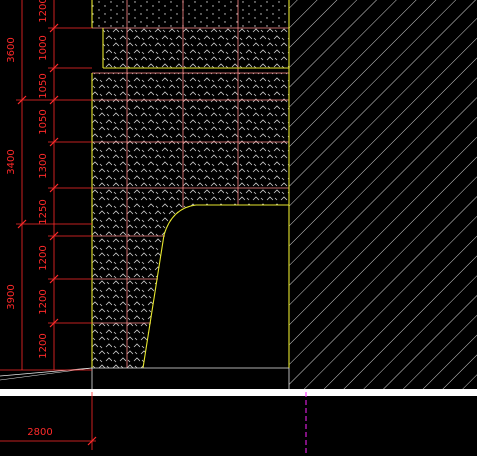  Describe the element at coordinates (11, 161) in the screenshot. I see `dim-3400: 3400` at that location.